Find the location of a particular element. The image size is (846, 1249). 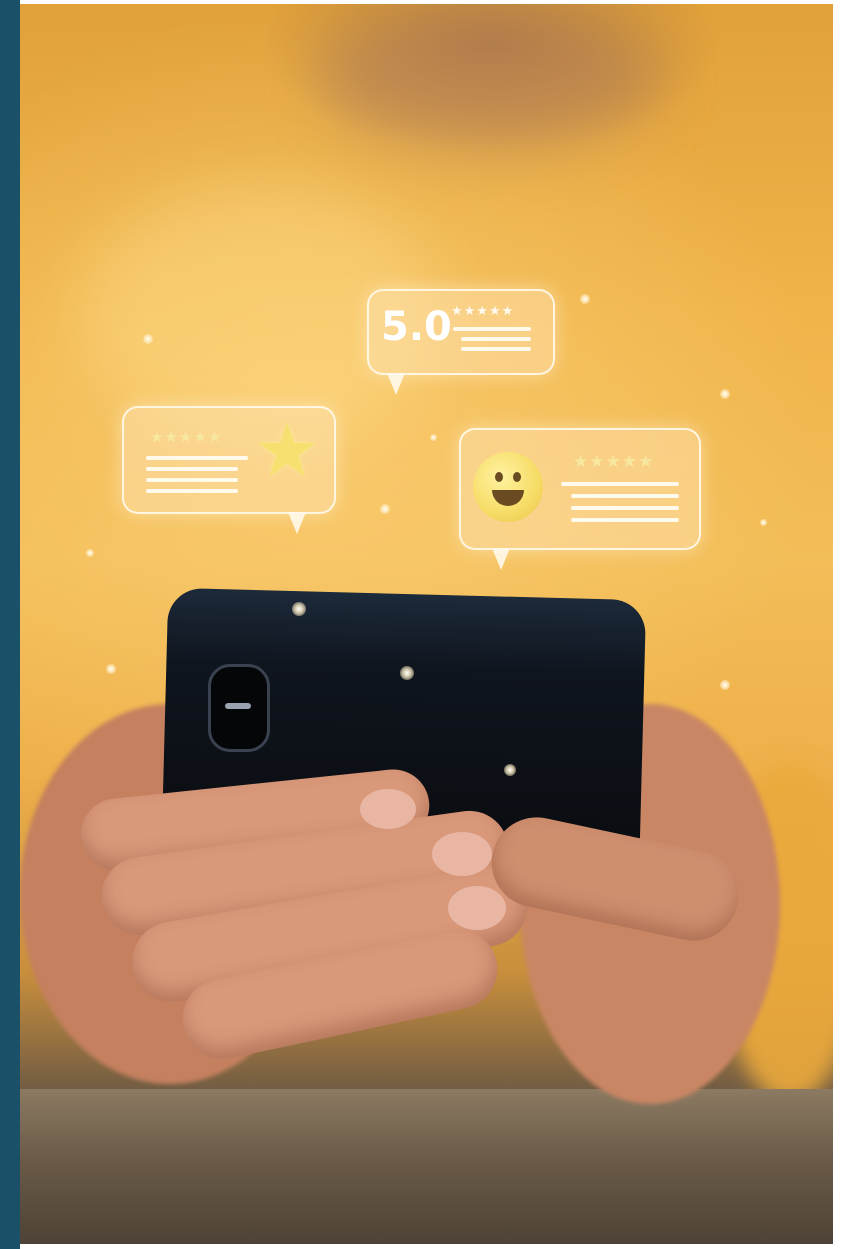

smiling-star-icon: ★ is located at coordinates (287, 451).